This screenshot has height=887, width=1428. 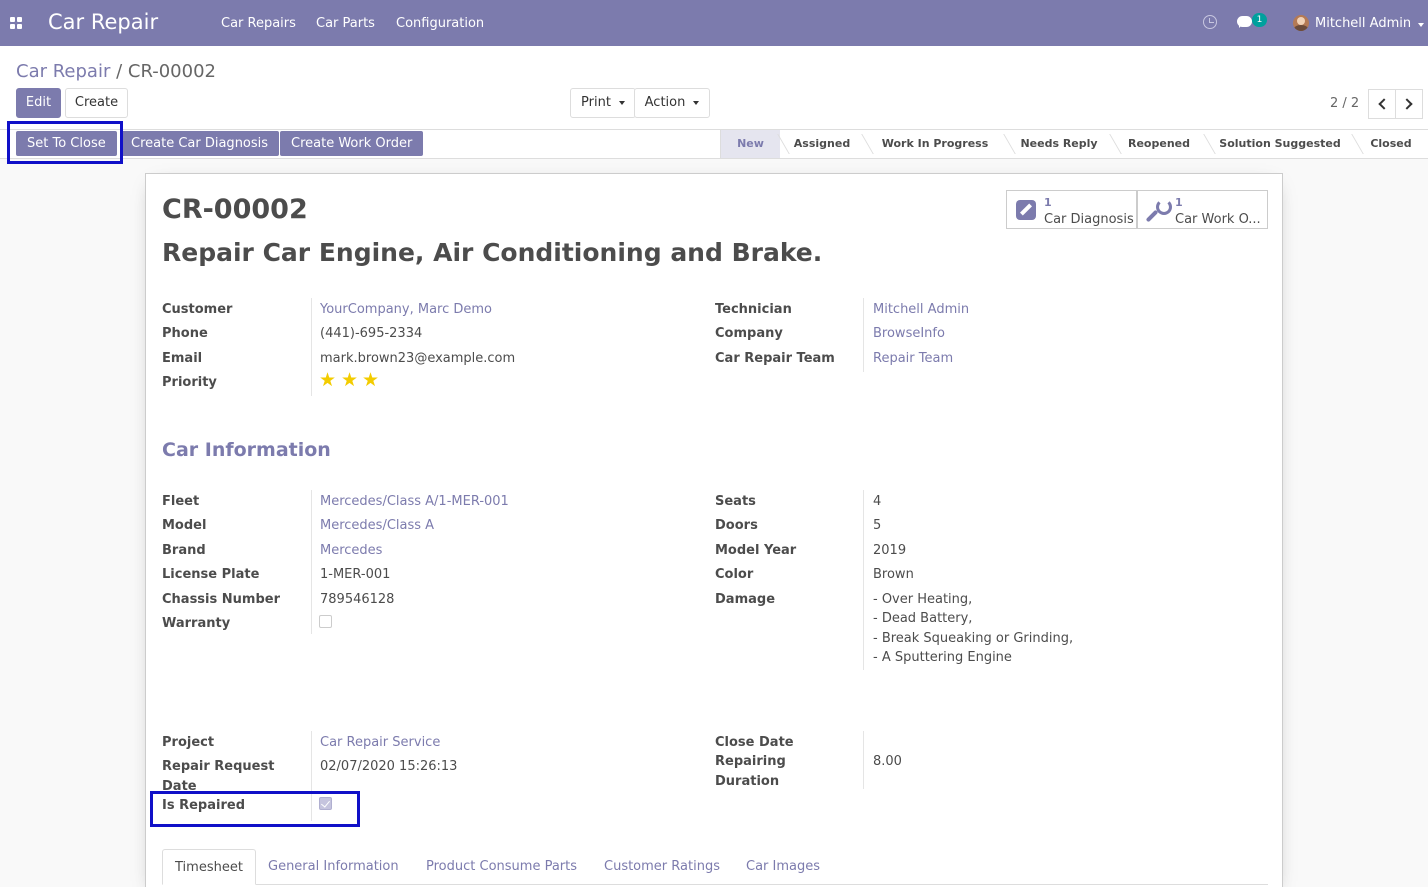 I want to click on fleet-label: Fleet, so click(x=181, y=501).